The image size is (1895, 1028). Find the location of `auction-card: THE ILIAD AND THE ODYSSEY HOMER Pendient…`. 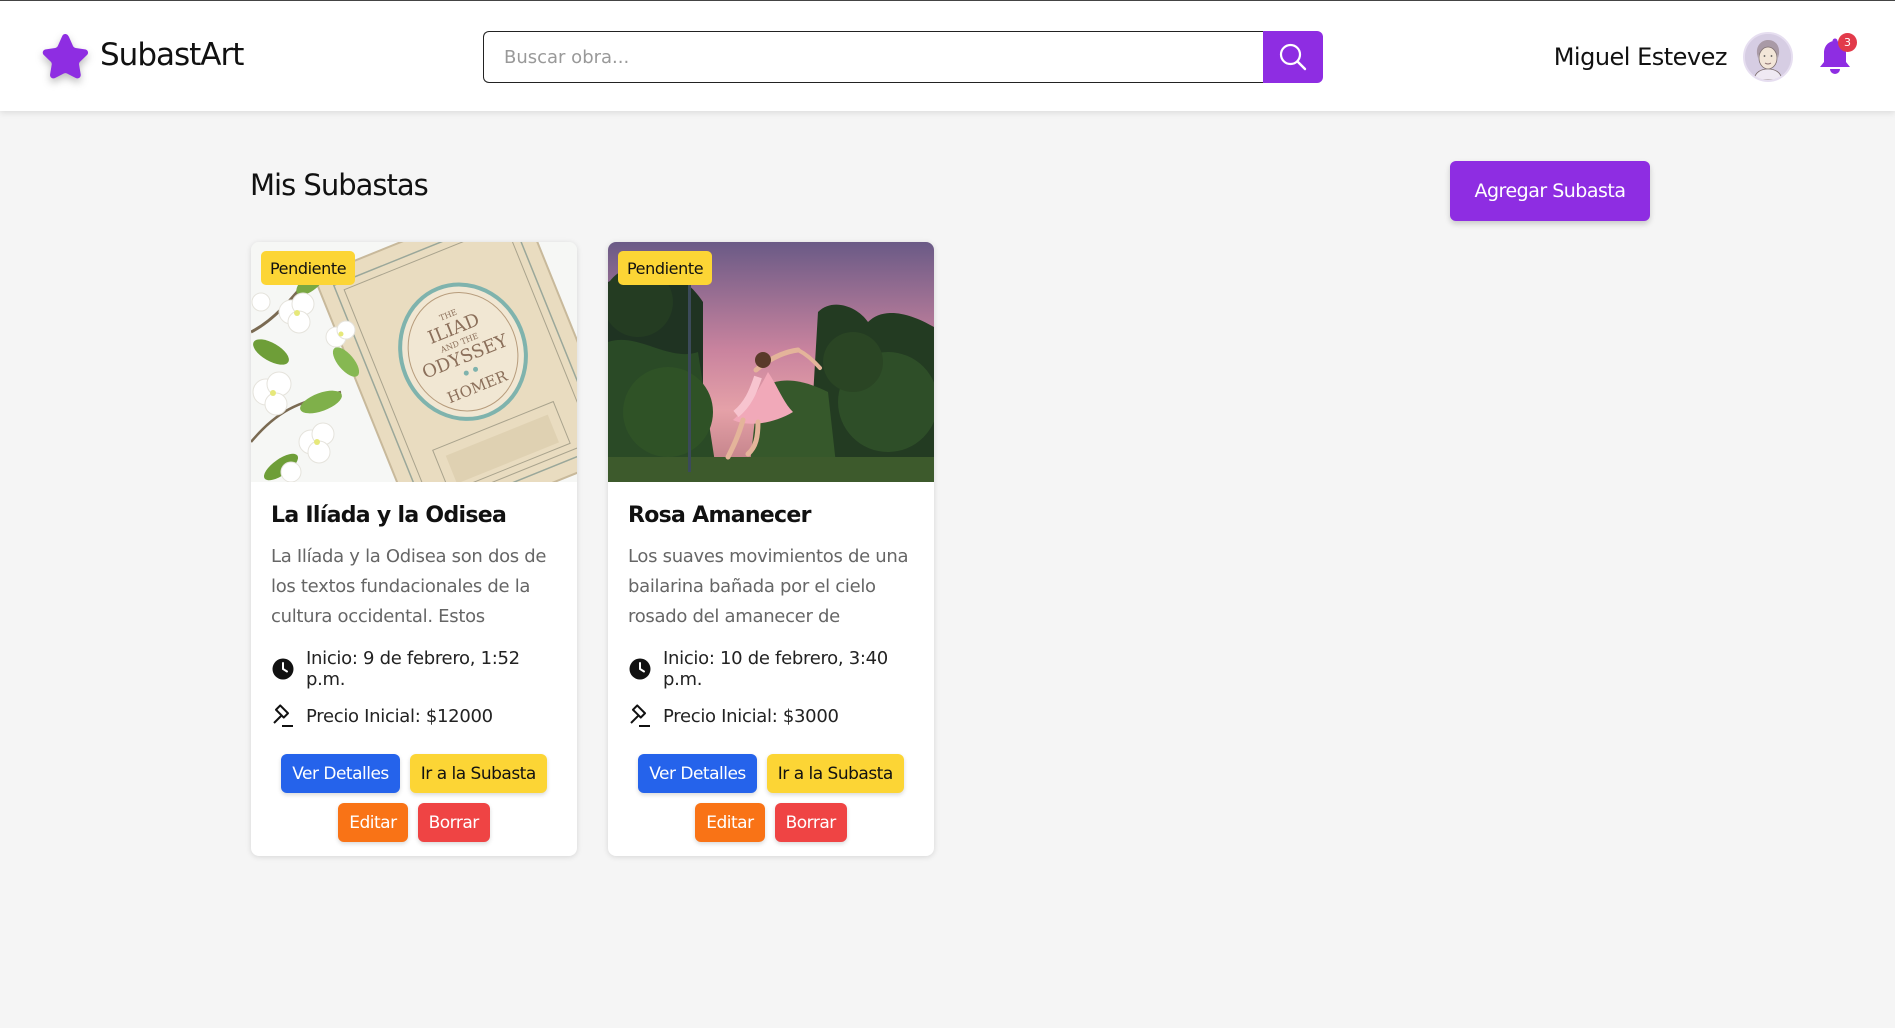

auction-card: THE ILIAD AND THE ODYSSEY HOMER Pendient… is located at coordinates (414, 549).